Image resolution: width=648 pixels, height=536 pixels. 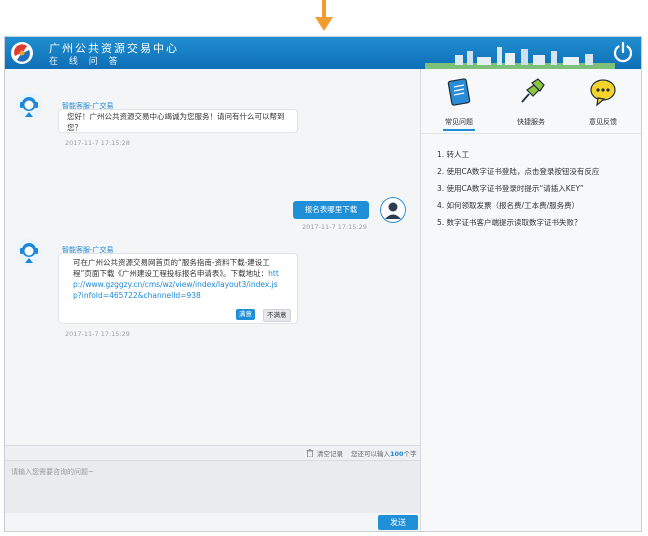 What do you see at coordinates (518, 171) in the screenshot?
I see `faq-item: 2. 使用CA数字证书登陆，点击登录按钮没有反应` at bounding box center [518, 171].